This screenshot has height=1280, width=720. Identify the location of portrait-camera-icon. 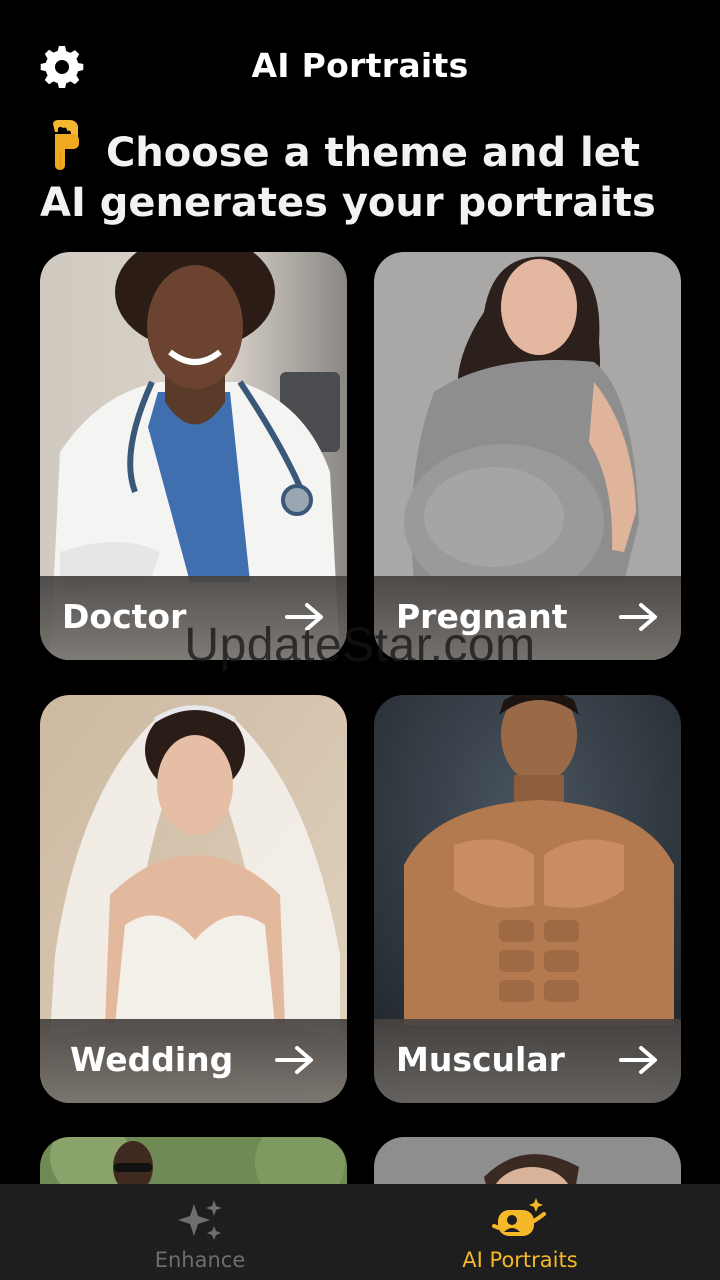
(519, 1217).